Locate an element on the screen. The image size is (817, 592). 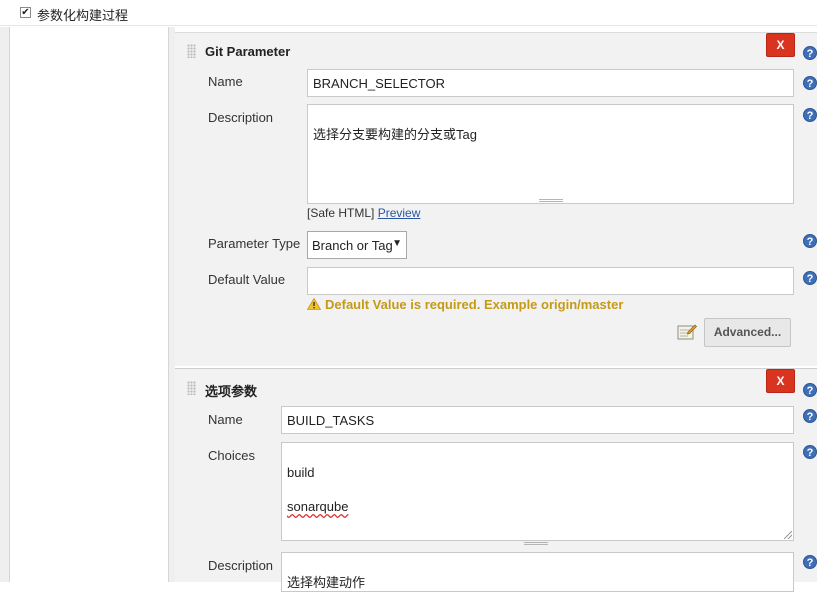
default-value-label: Default Value is located at coordinates (247, 279).